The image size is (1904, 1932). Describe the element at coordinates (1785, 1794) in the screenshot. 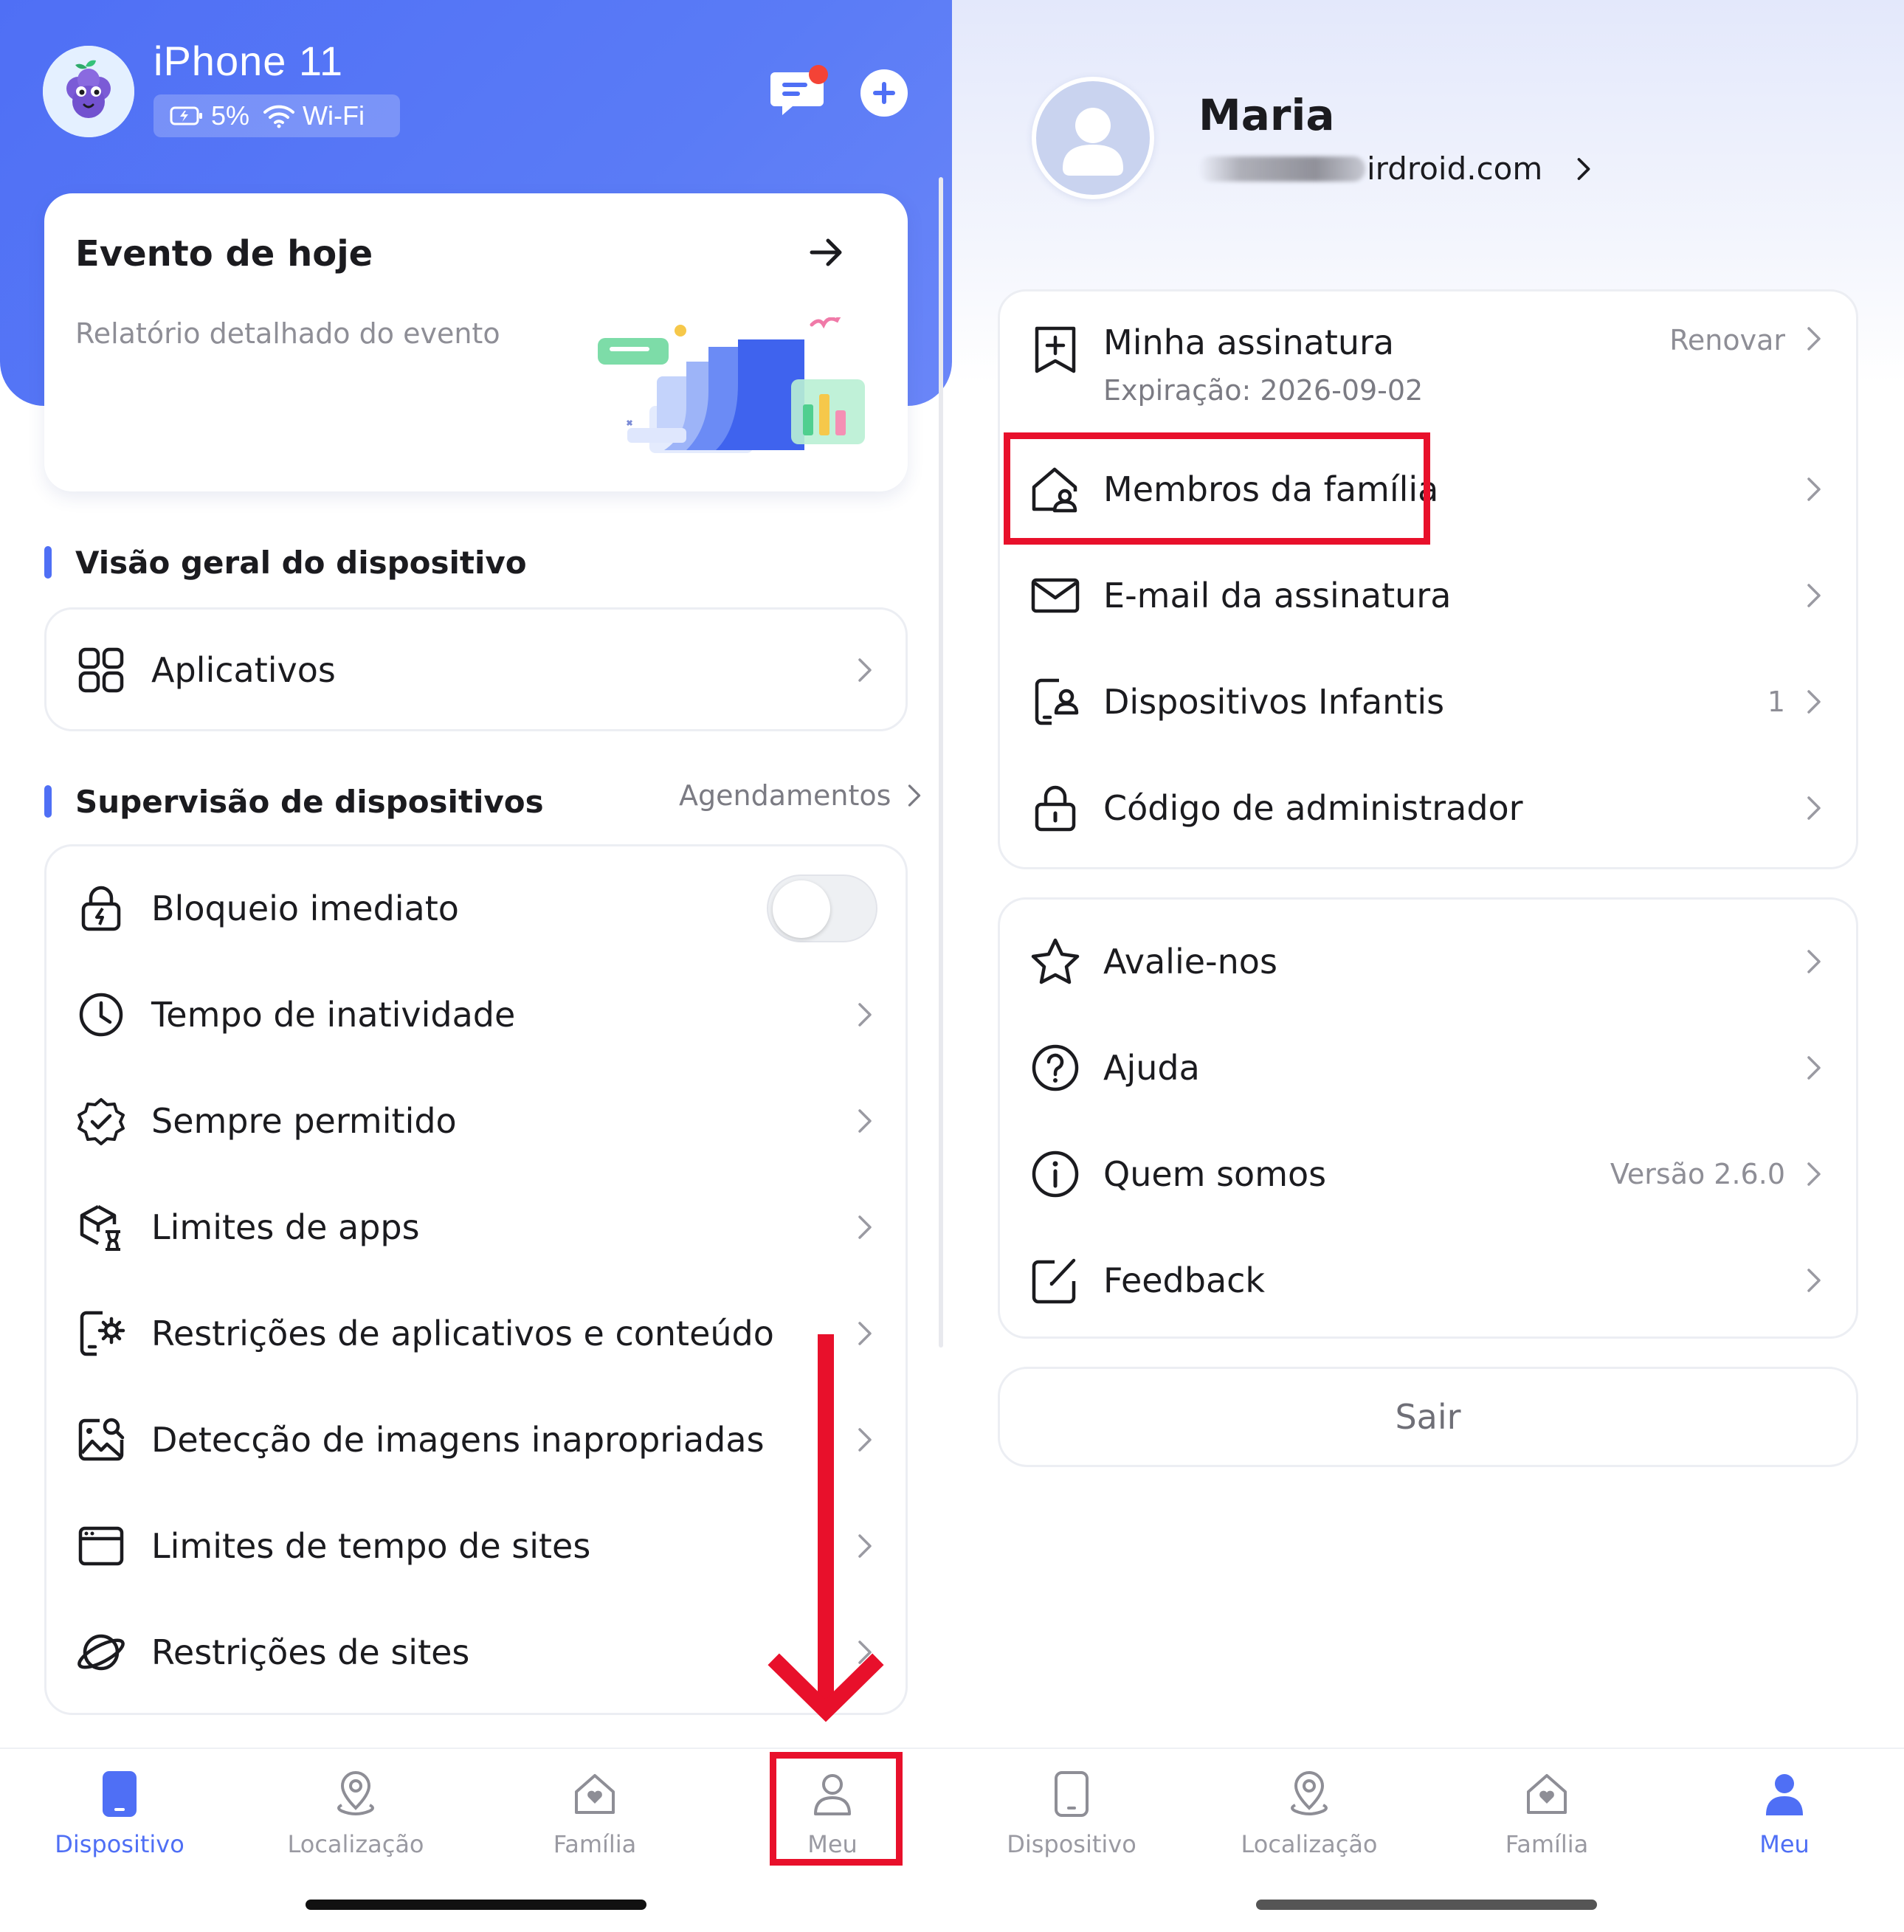

I see `person-icon` at that location.